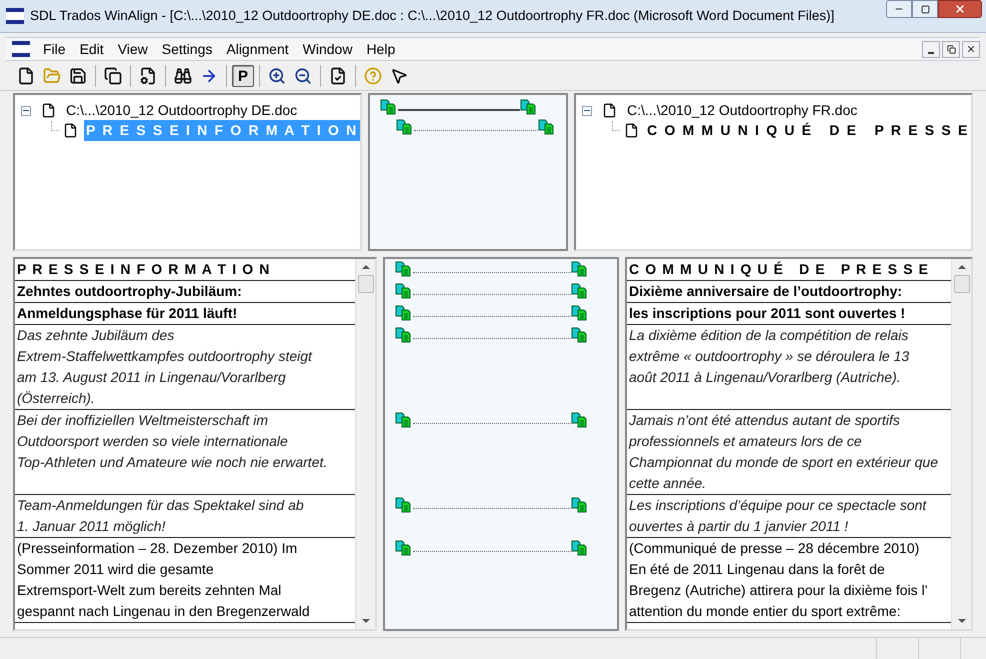 The image size is (986, 659). I want to click on menu-item: Settings, so click(187, 49).